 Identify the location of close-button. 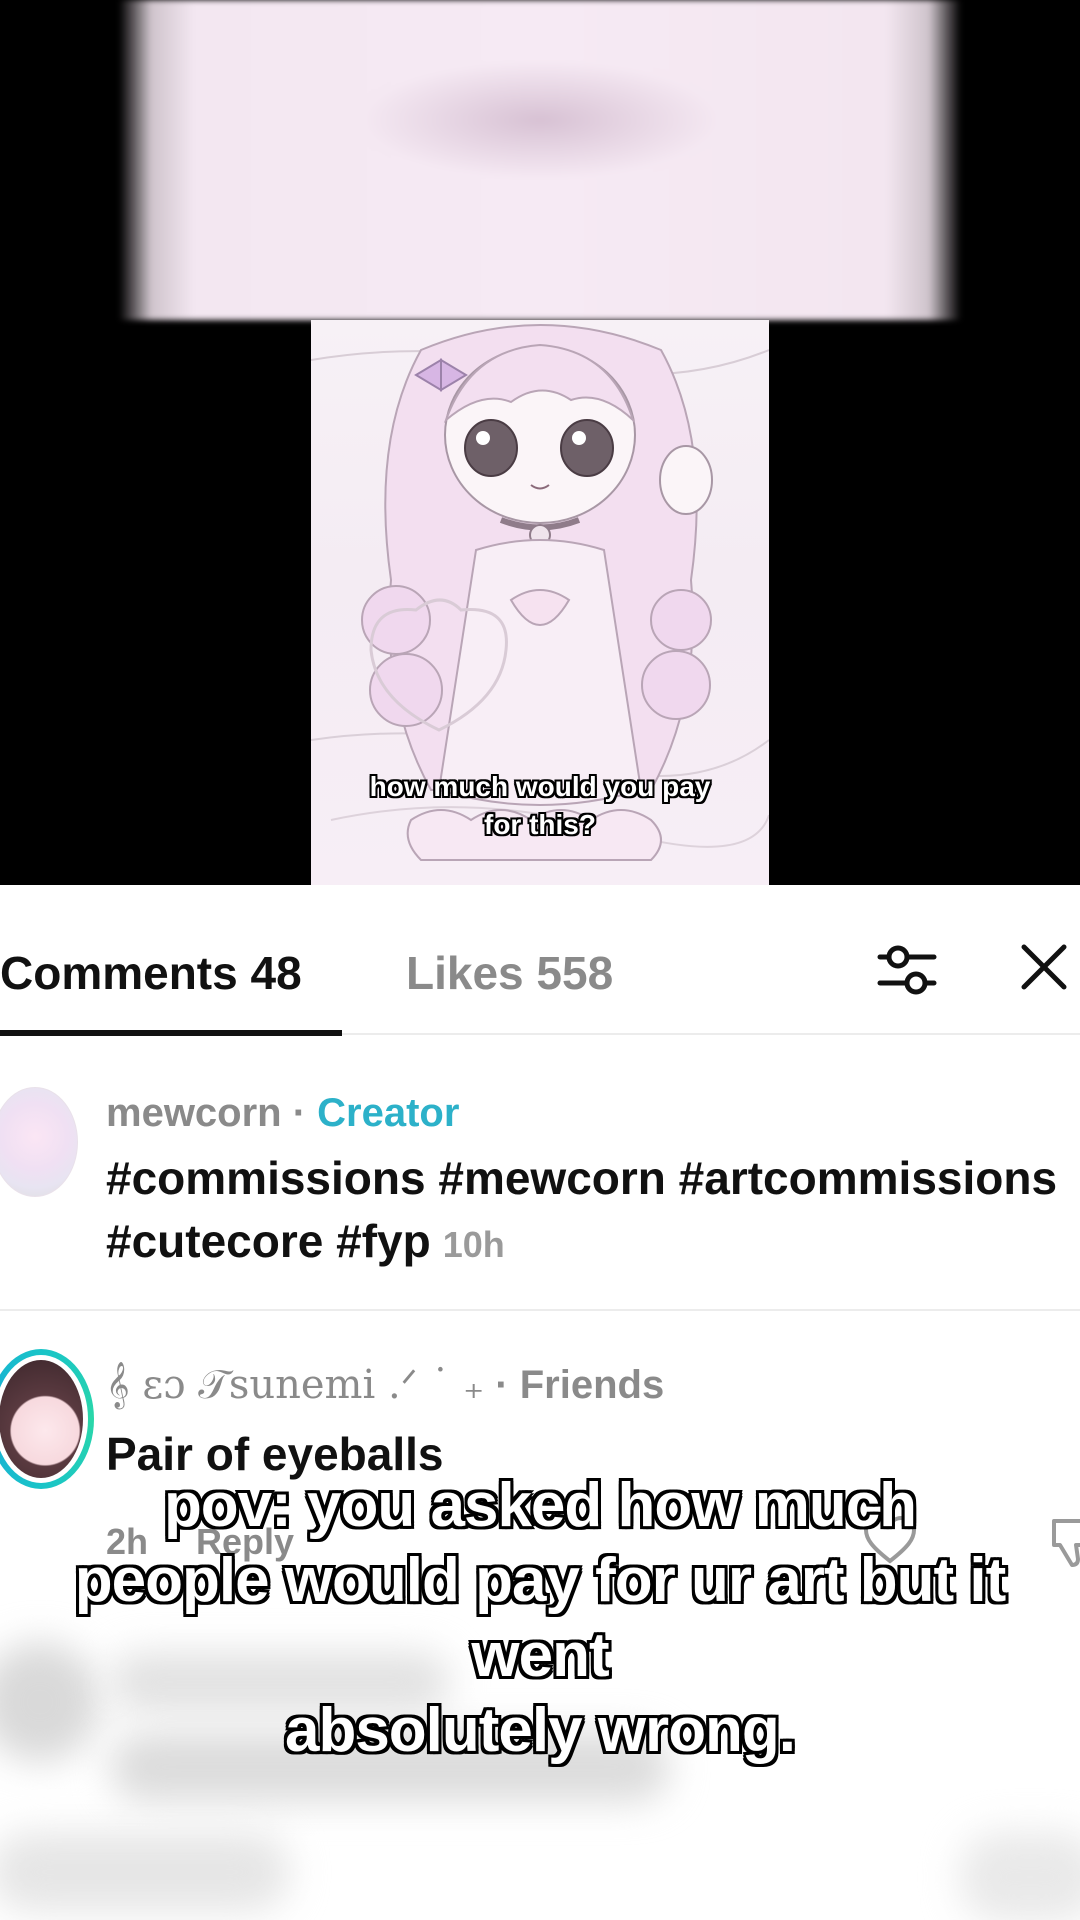
(1044, 967).